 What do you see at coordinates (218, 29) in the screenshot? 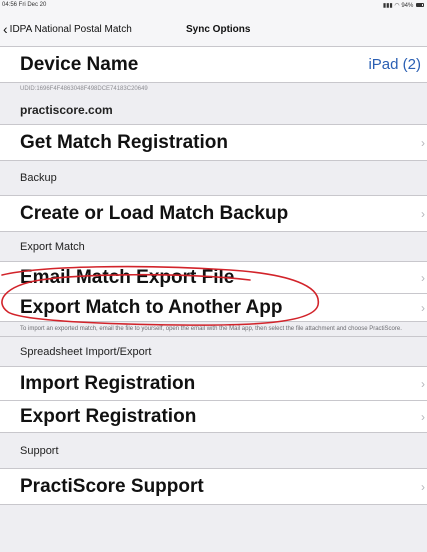
I see `page-title: Sync Options` at bounding box center [218, 29].